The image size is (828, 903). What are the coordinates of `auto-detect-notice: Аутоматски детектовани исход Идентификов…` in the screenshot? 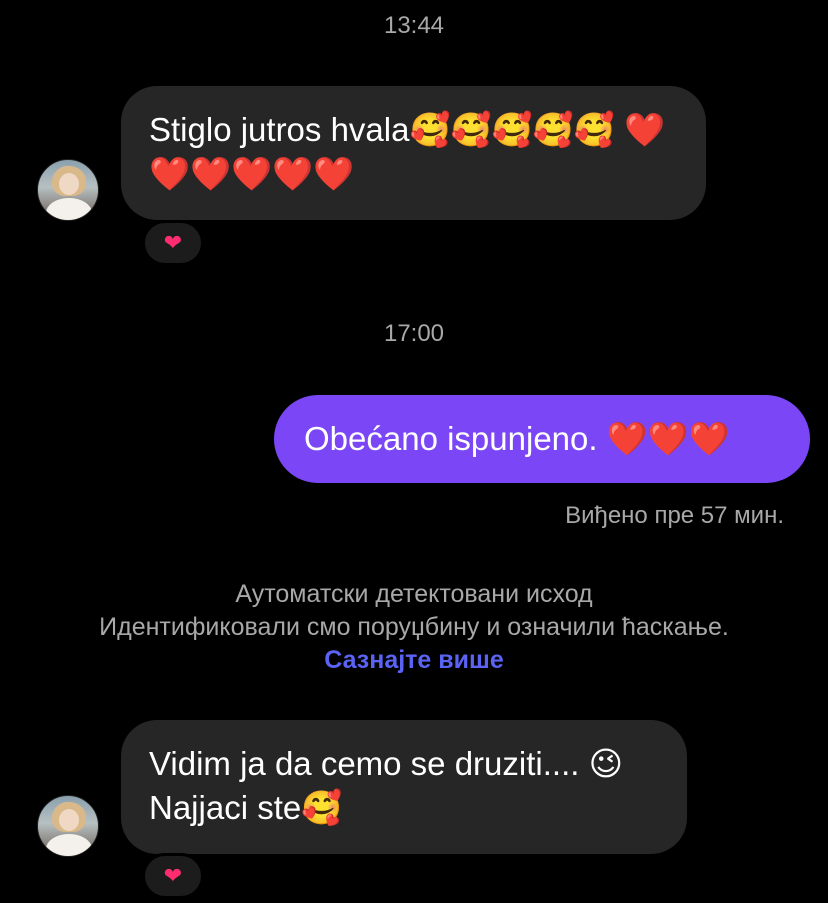 It's located at (414, 627).